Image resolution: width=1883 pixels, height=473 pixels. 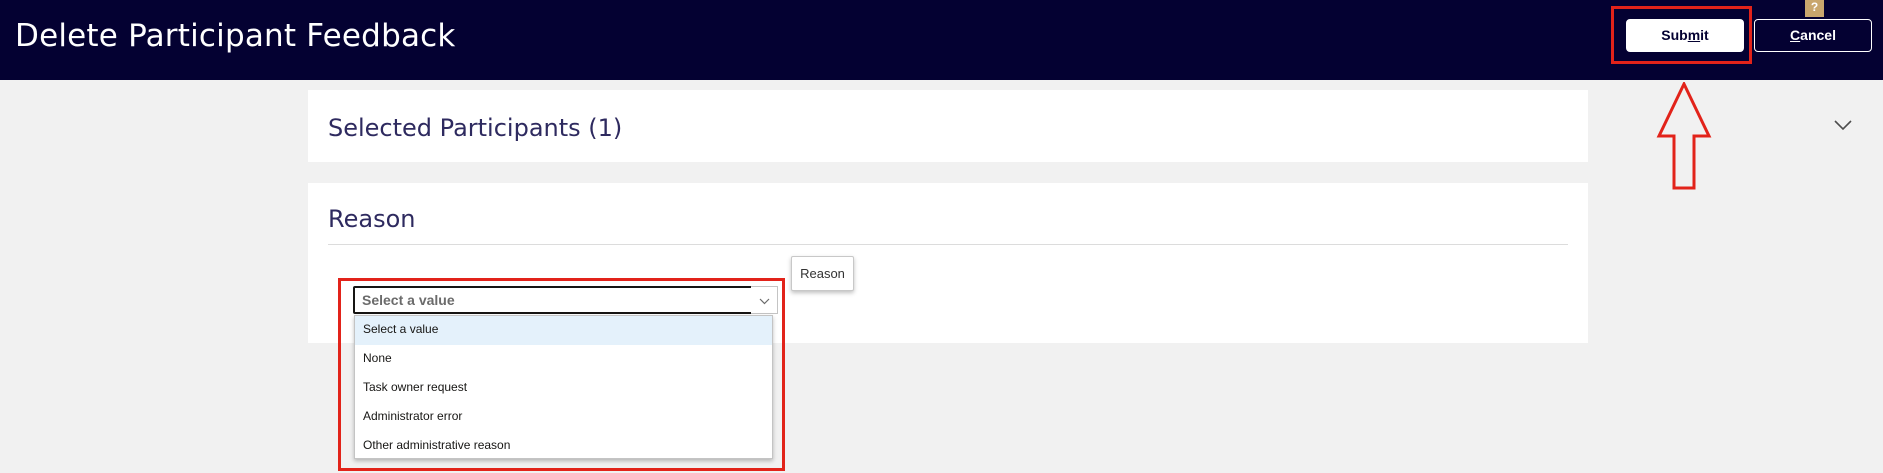 What do you see at coordinates (1795, 35) in the screenshot?
I see `cancel-label-mnemonic: C` at bounding box center [1795, 35].